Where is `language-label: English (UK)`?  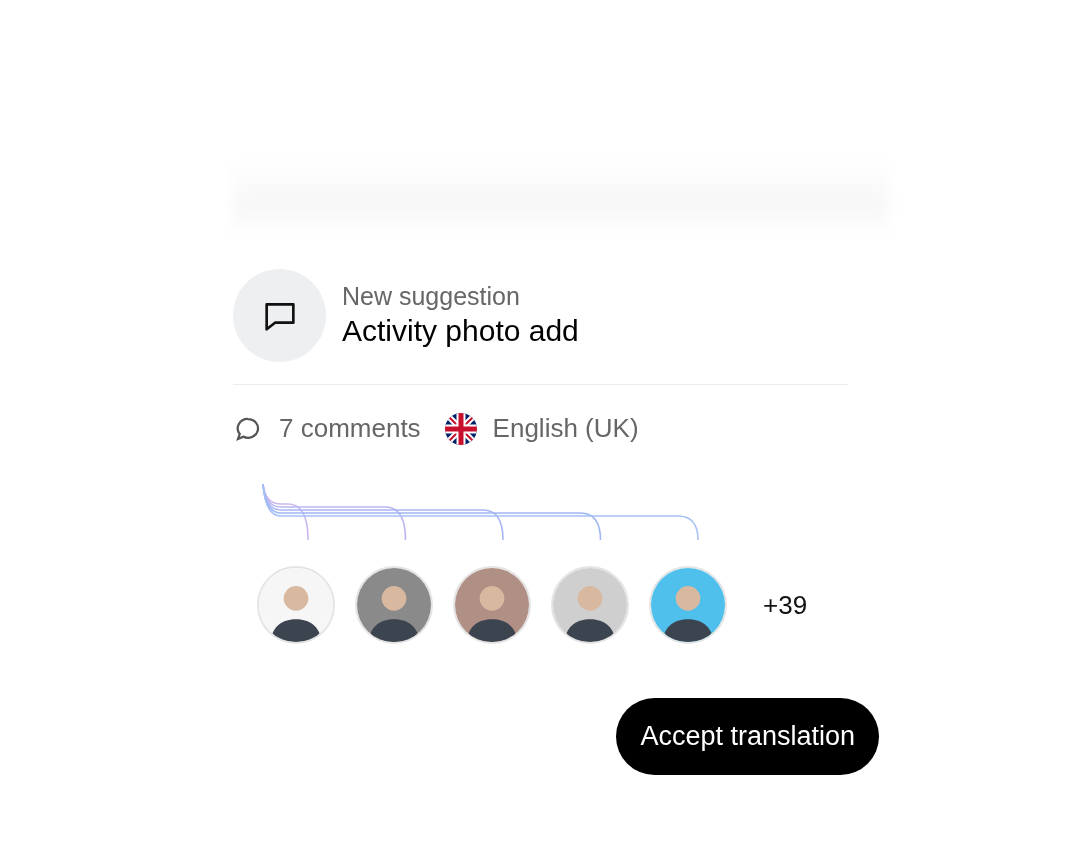
language-label: English (UK) is located at coordinates (565, 428).